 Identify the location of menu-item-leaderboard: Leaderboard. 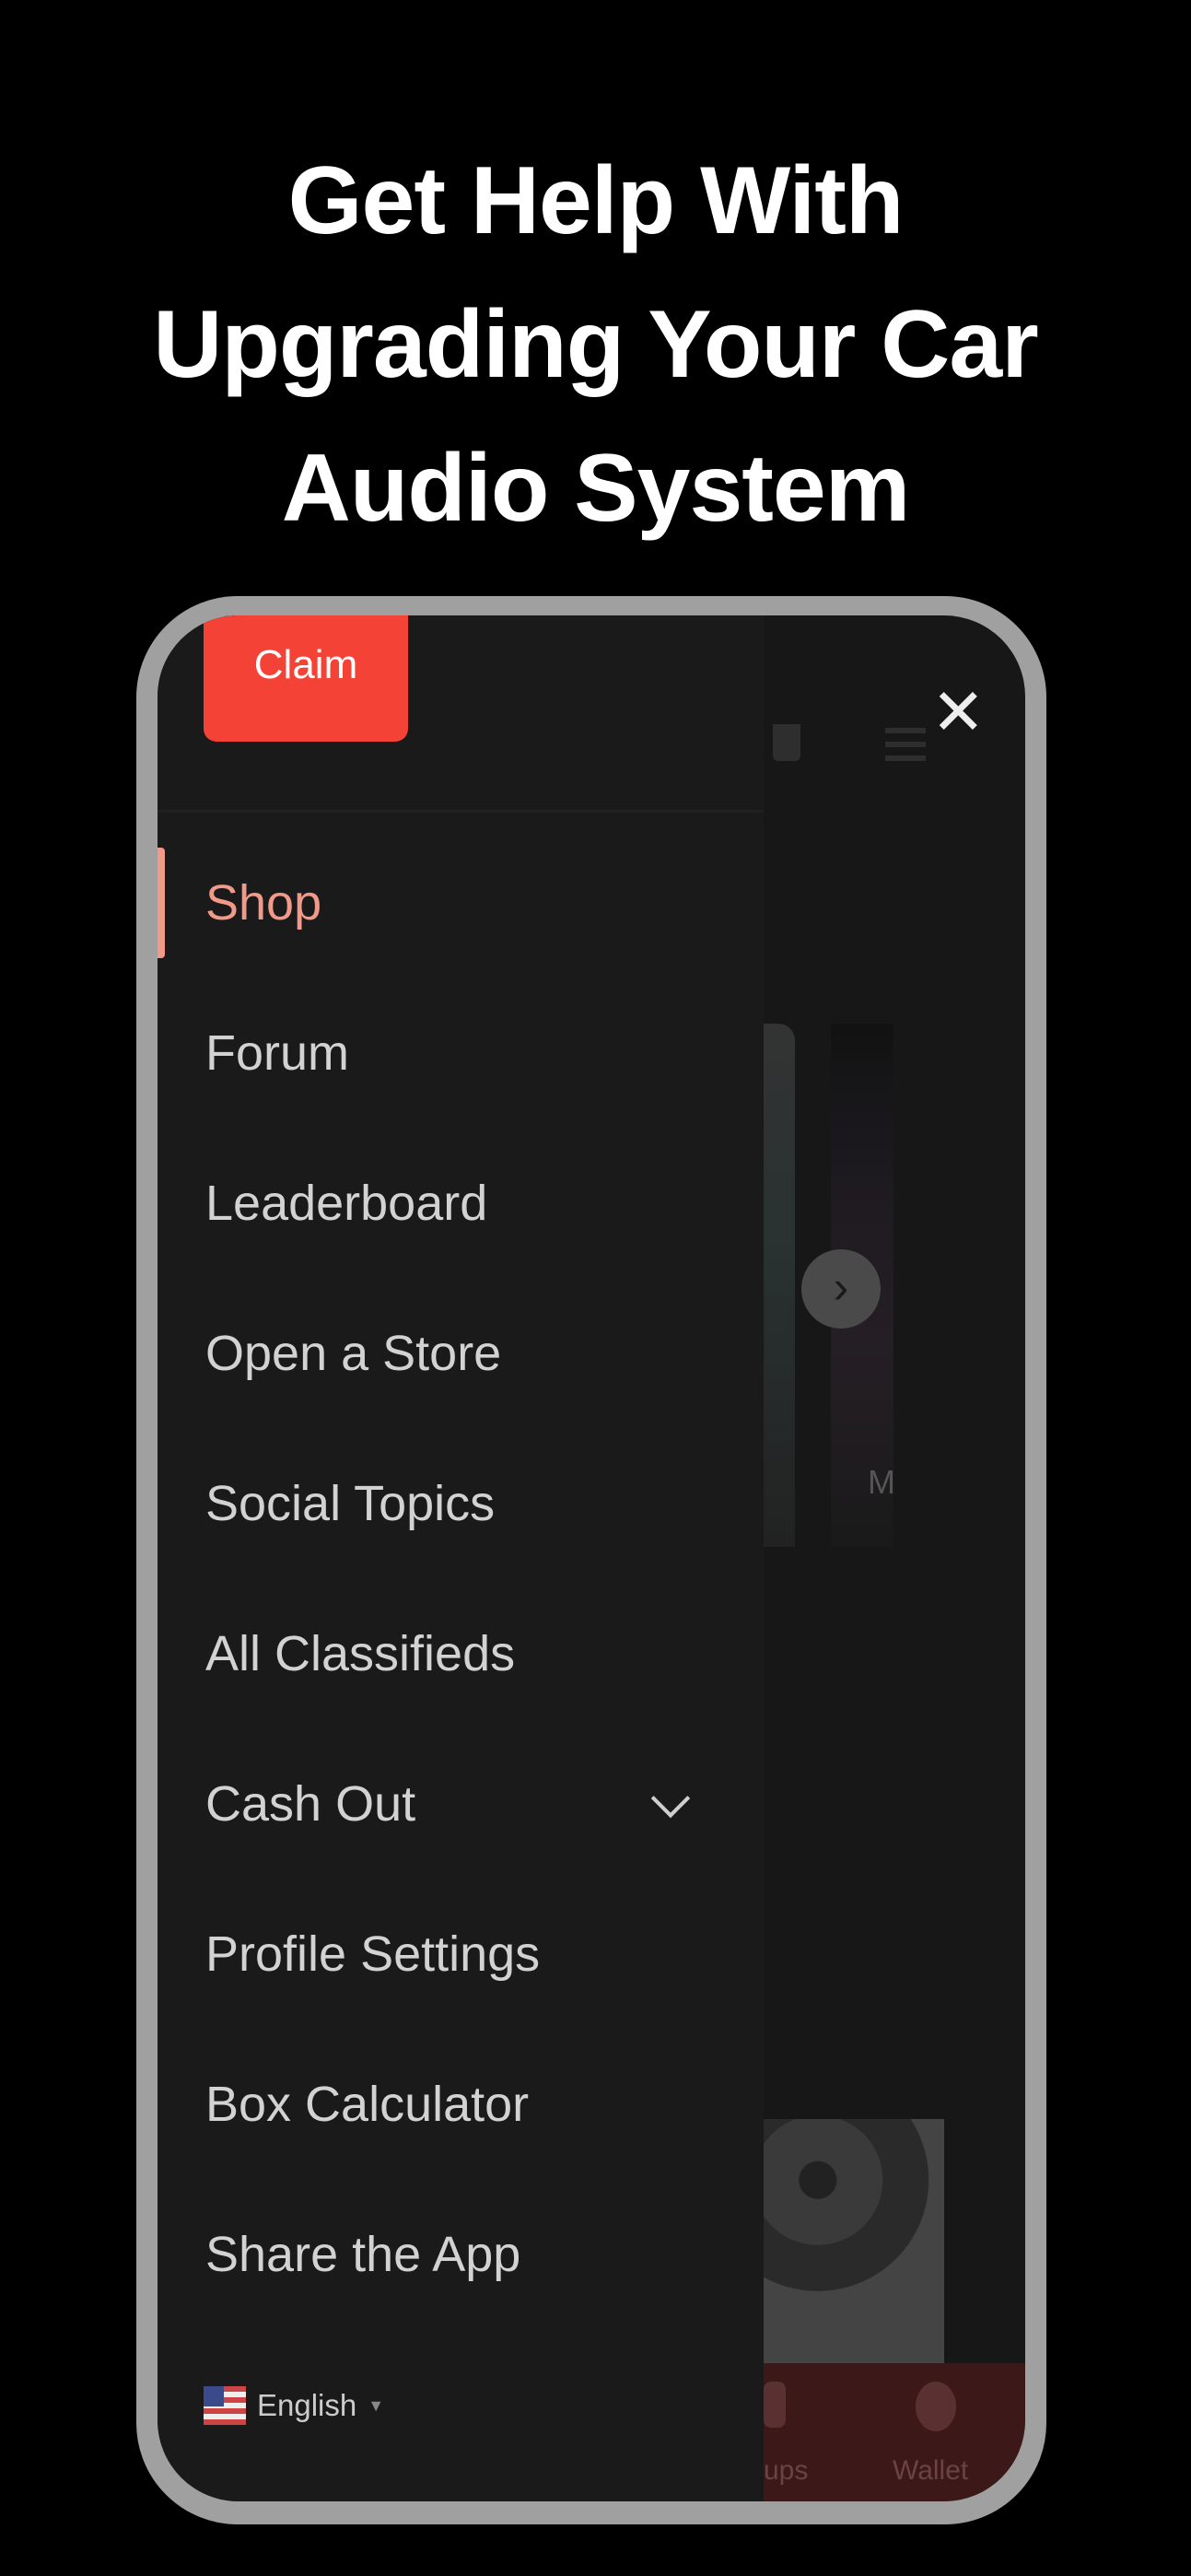
(463, 1203).